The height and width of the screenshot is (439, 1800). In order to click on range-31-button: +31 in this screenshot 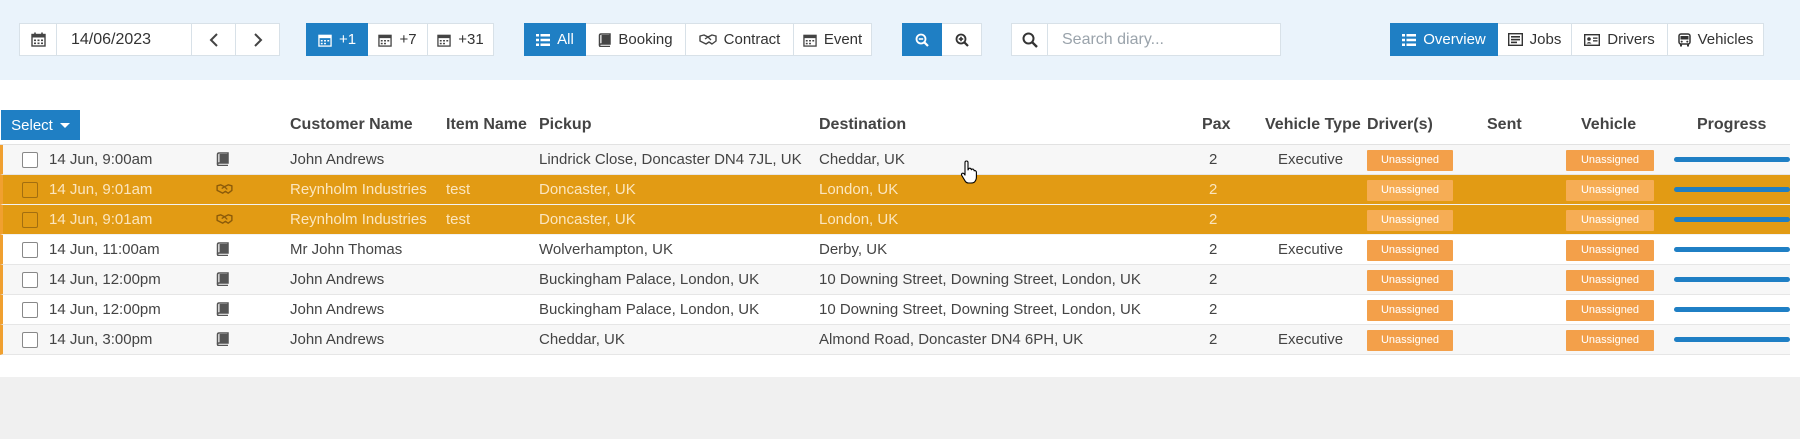, I will do `click(461, 39)`.